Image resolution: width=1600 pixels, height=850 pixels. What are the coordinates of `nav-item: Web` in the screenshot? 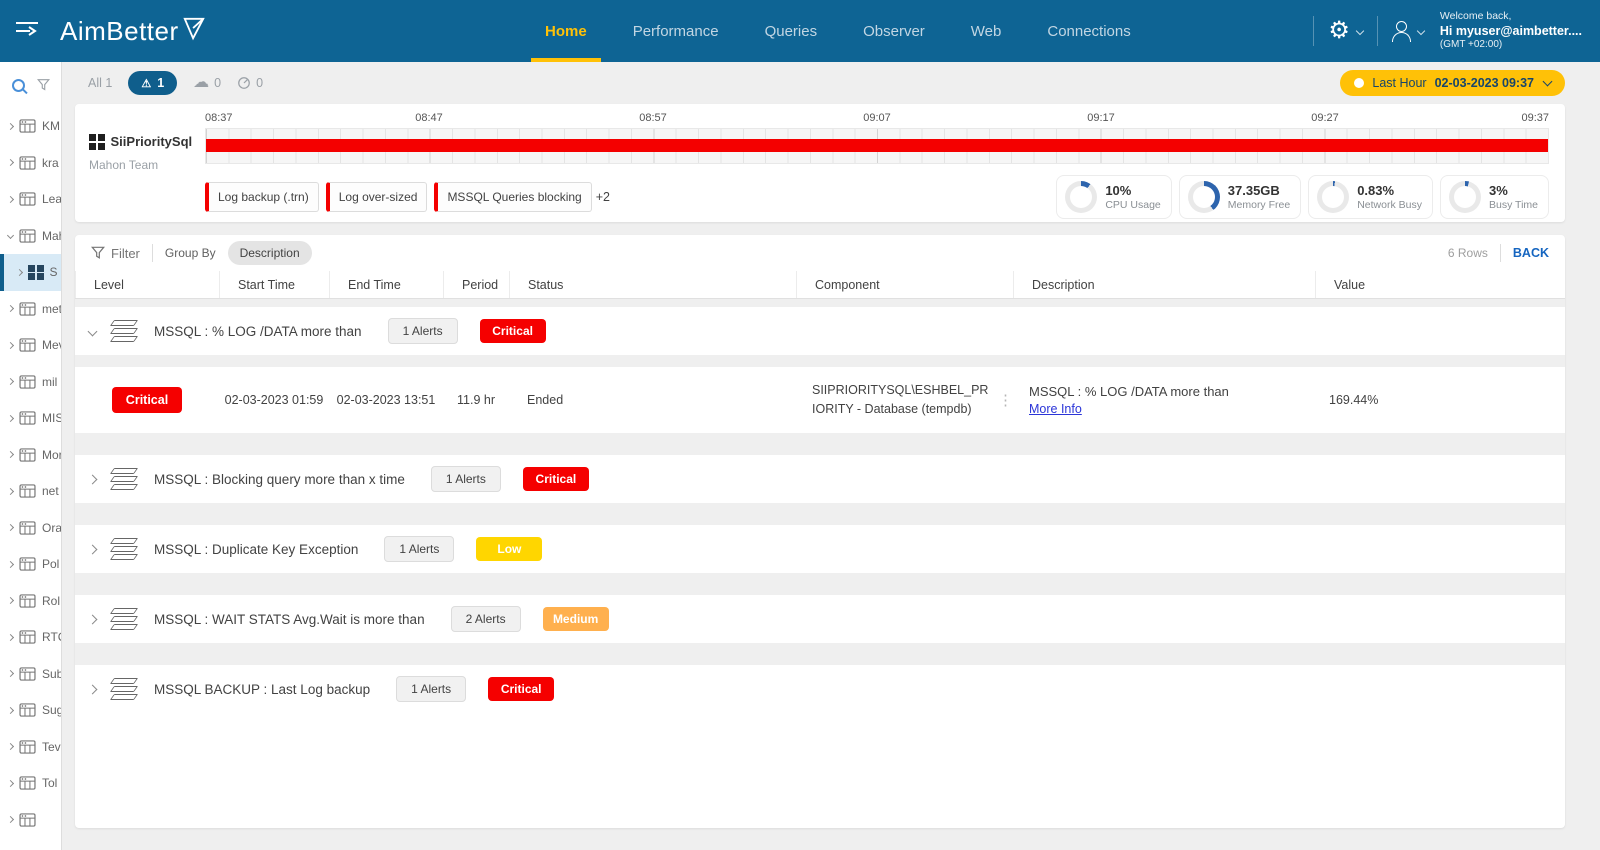 It's located at (986, 31).